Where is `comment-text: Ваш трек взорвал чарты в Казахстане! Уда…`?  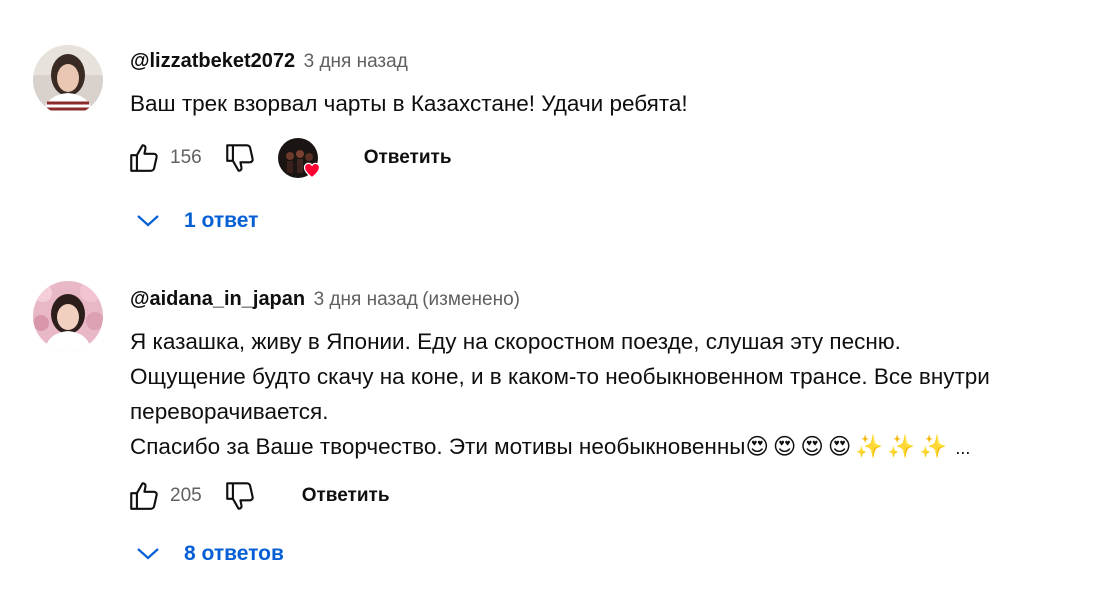 comment-text: Ваш трек взорвал чарты в Казахстане! Уда… is located at coordinates (611, 103).